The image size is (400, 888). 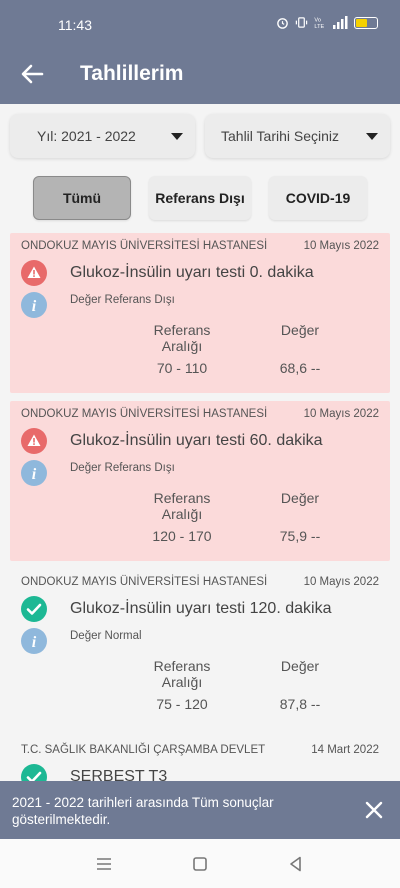 I want to click on vibrate-icon, so click(x=301, y=22).